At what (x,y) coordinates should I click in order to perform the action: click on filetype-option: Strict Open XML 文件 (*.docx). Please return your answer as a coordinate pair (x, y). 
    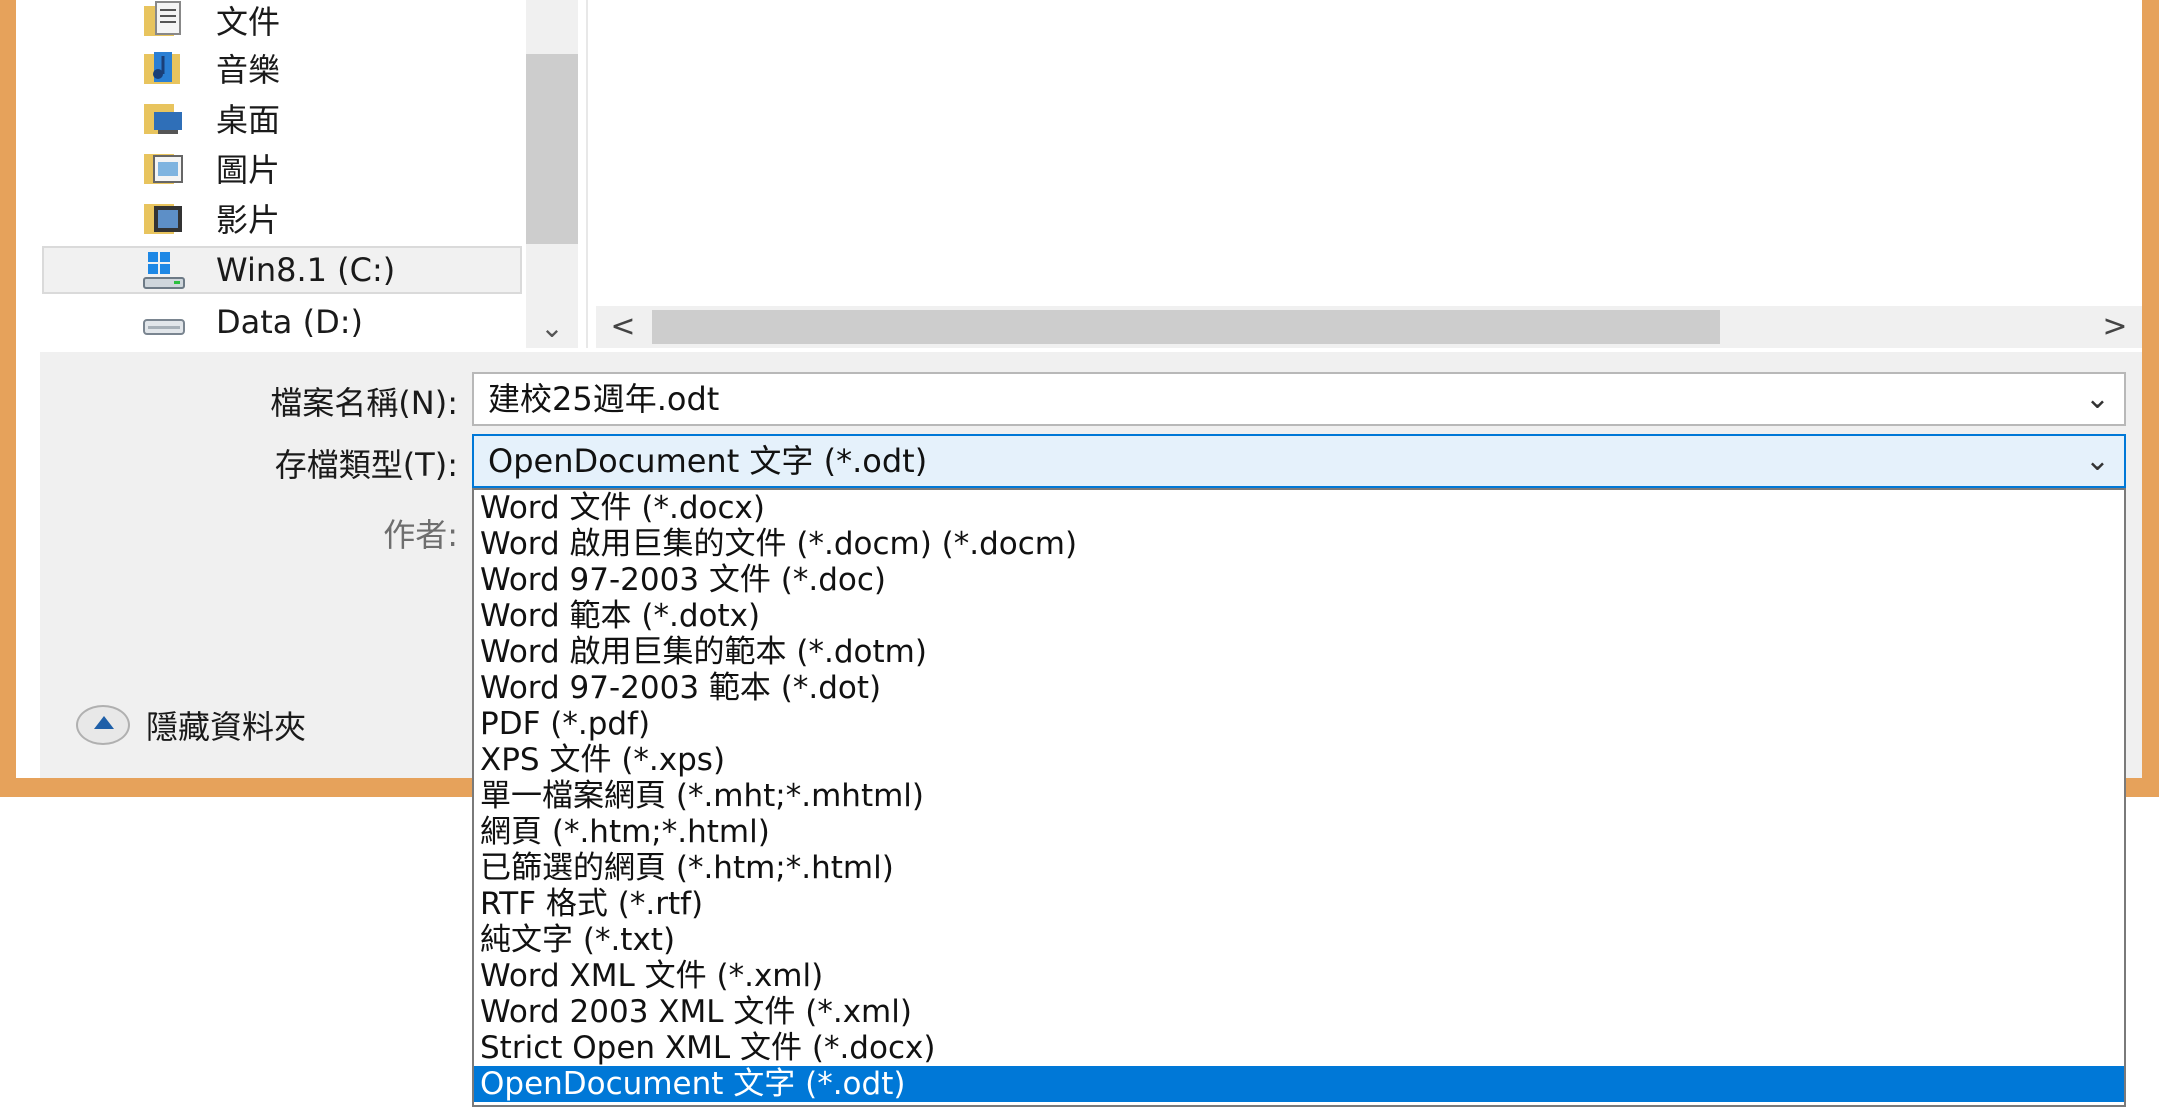
    Looking at the image, I should click on (1299, 1048).